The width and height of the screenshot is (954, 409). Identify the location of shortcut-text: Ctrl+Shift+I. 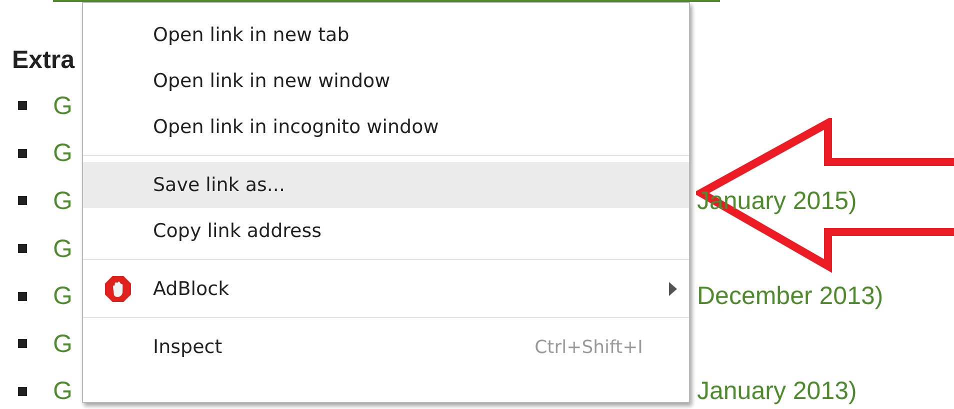
(588, 347).